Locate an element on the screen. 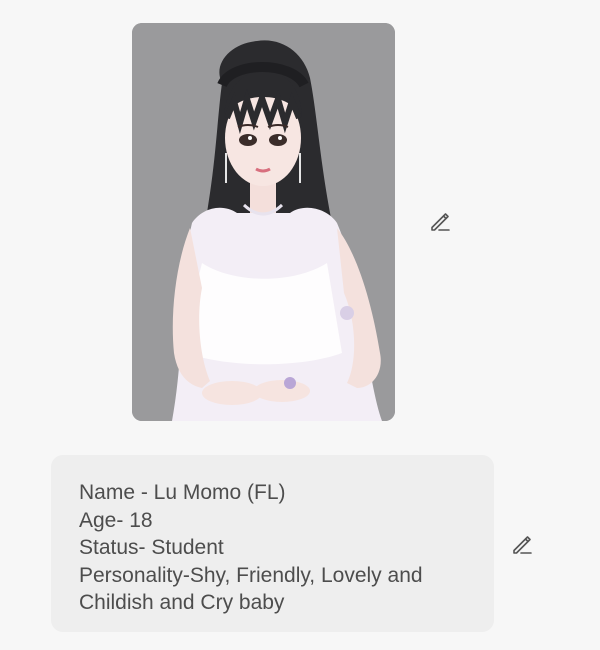 The height and width of the screenshot is (650, 600). edit-text-button is located at coordinates (522, 544).